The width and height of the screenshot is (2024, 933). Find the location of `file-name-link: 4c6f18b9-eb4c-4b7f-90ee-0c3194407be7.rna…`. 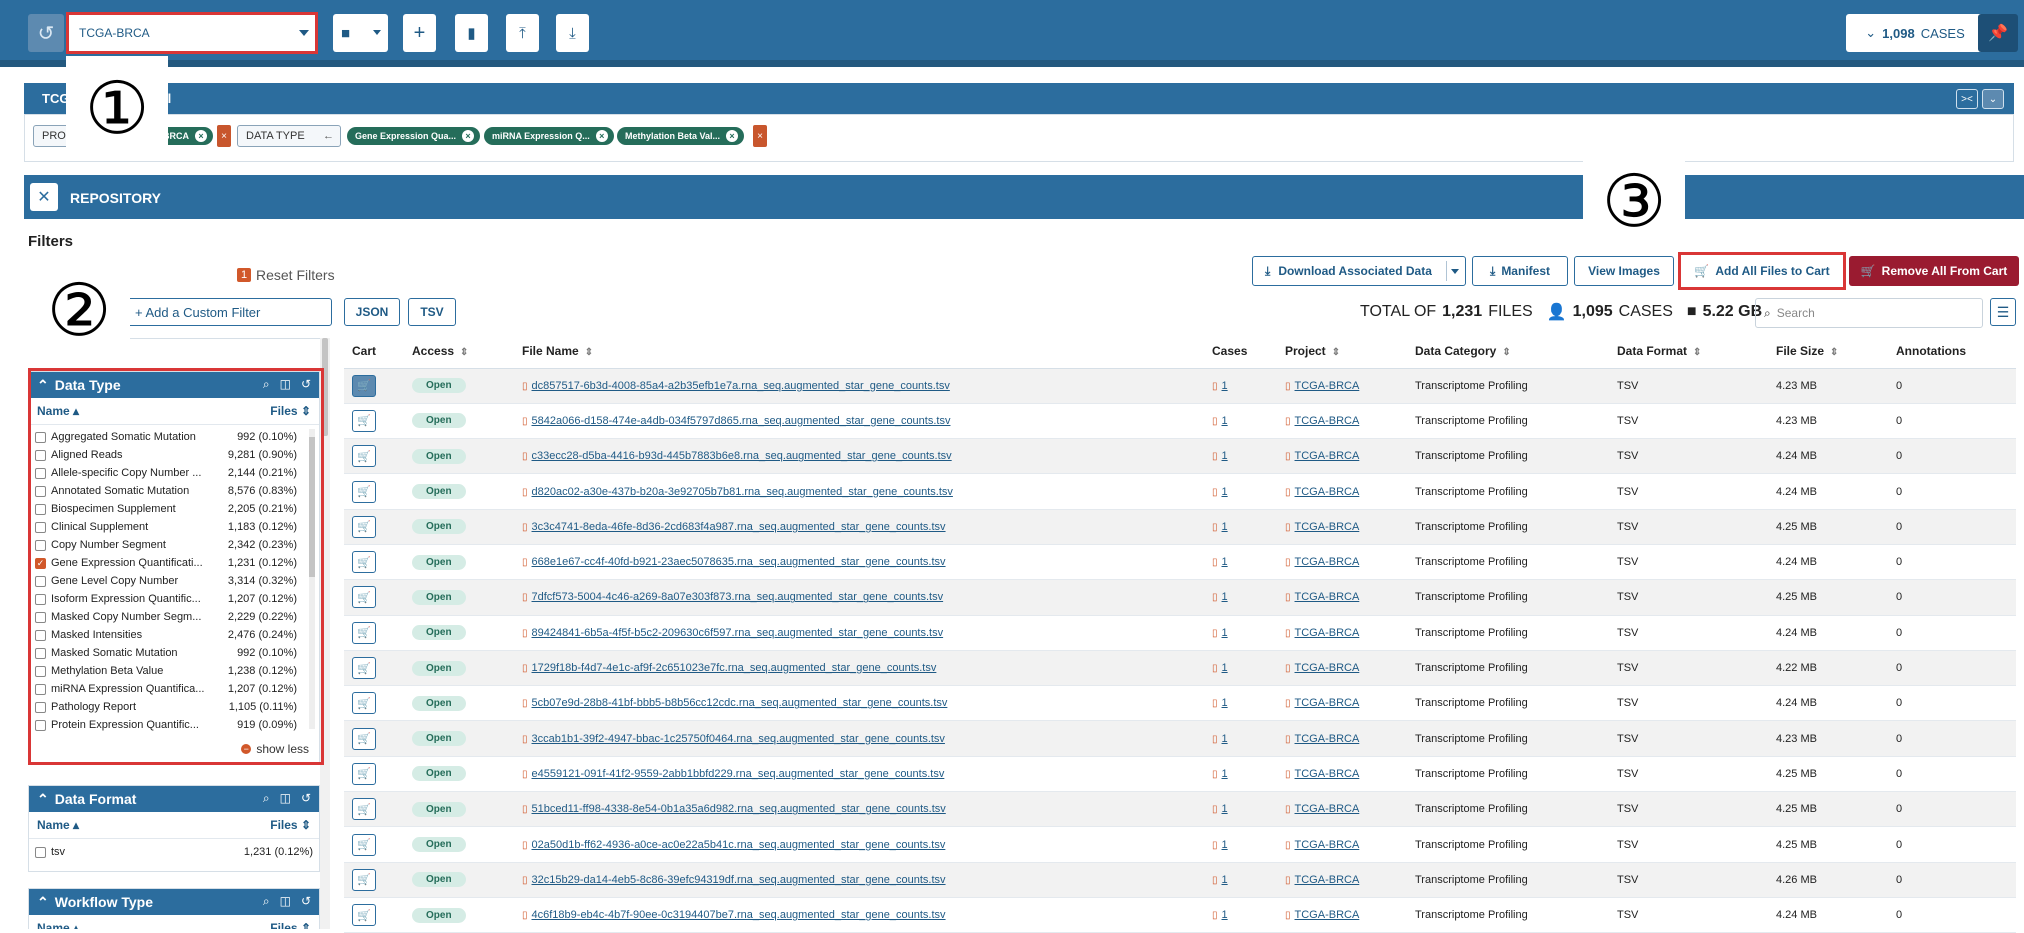

file-name-link: 4c6f18b9-eb4c-4b7f-90ee-0c3194407be7.rna… is located at coordinates (739, 915).